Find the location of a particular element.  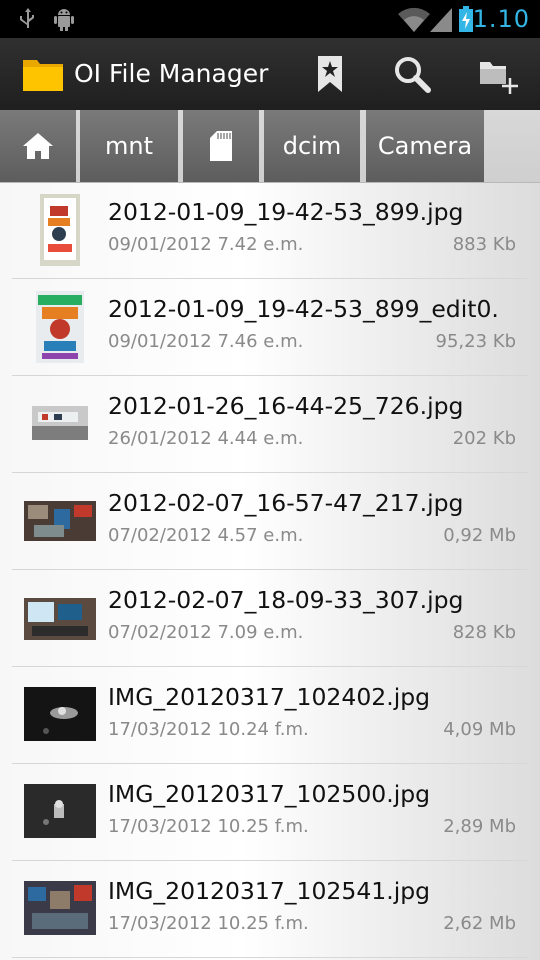

crumb-home is located at coordinates (38, 146).